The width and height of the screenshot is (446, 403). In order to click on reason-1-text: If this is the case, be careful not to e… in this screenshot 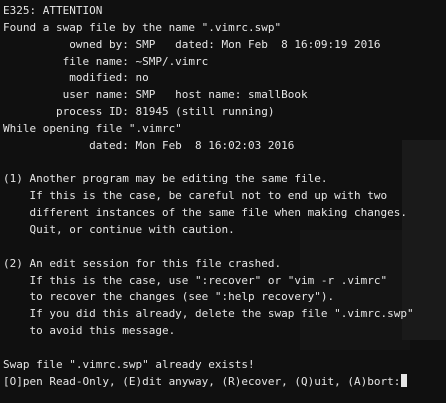, I will do `click(195, 196)`.